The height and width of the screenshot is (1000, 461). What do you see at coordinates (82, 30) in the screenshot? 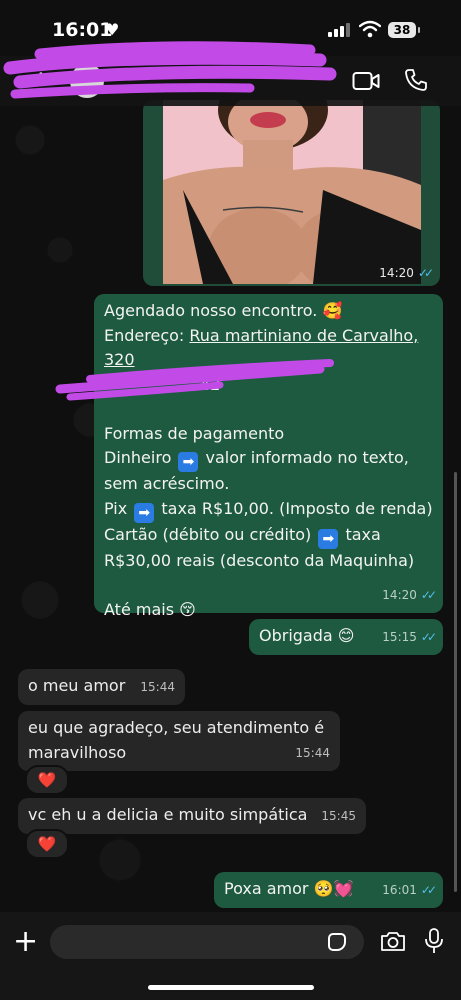
I see `status-time: 16:01` at bounding box center [82, 30].